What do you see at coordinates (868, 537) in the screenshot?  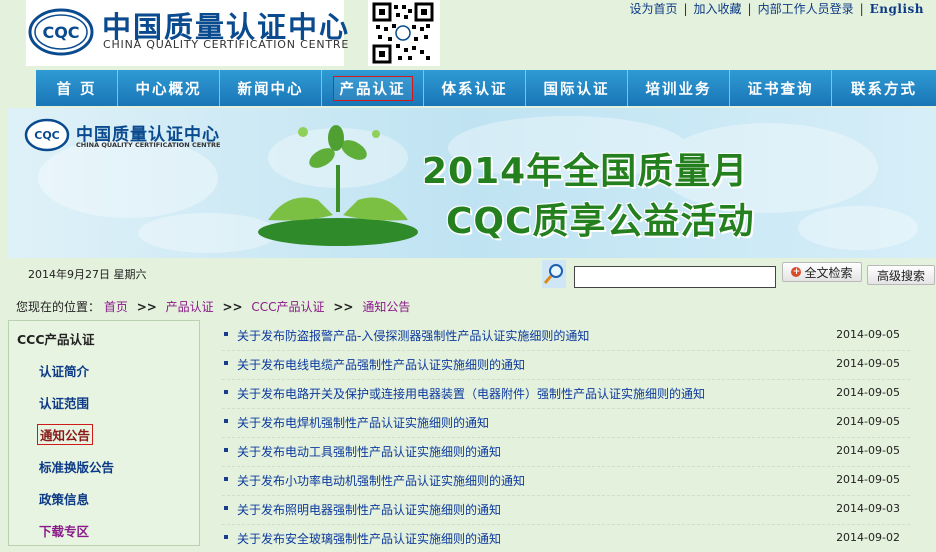 I see `notice-date: 2014-09-02` at bounding box center [868, 537].